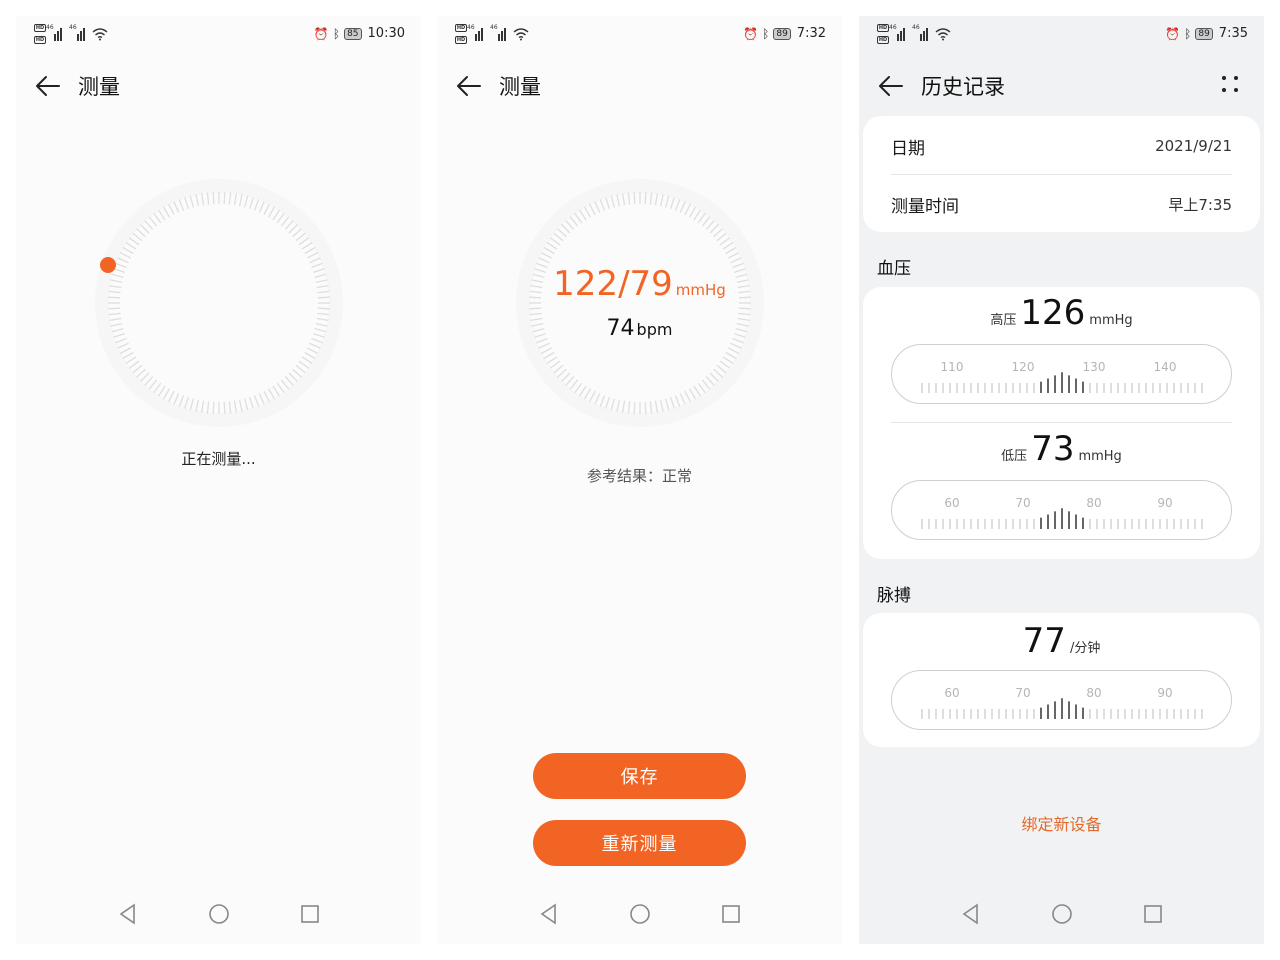 The image size is (1280, 960). What do you see at coordinates (639, 476) in the screenshot?
I see `reference-result: 参考结果：正常` at bounding box center [639, 476].